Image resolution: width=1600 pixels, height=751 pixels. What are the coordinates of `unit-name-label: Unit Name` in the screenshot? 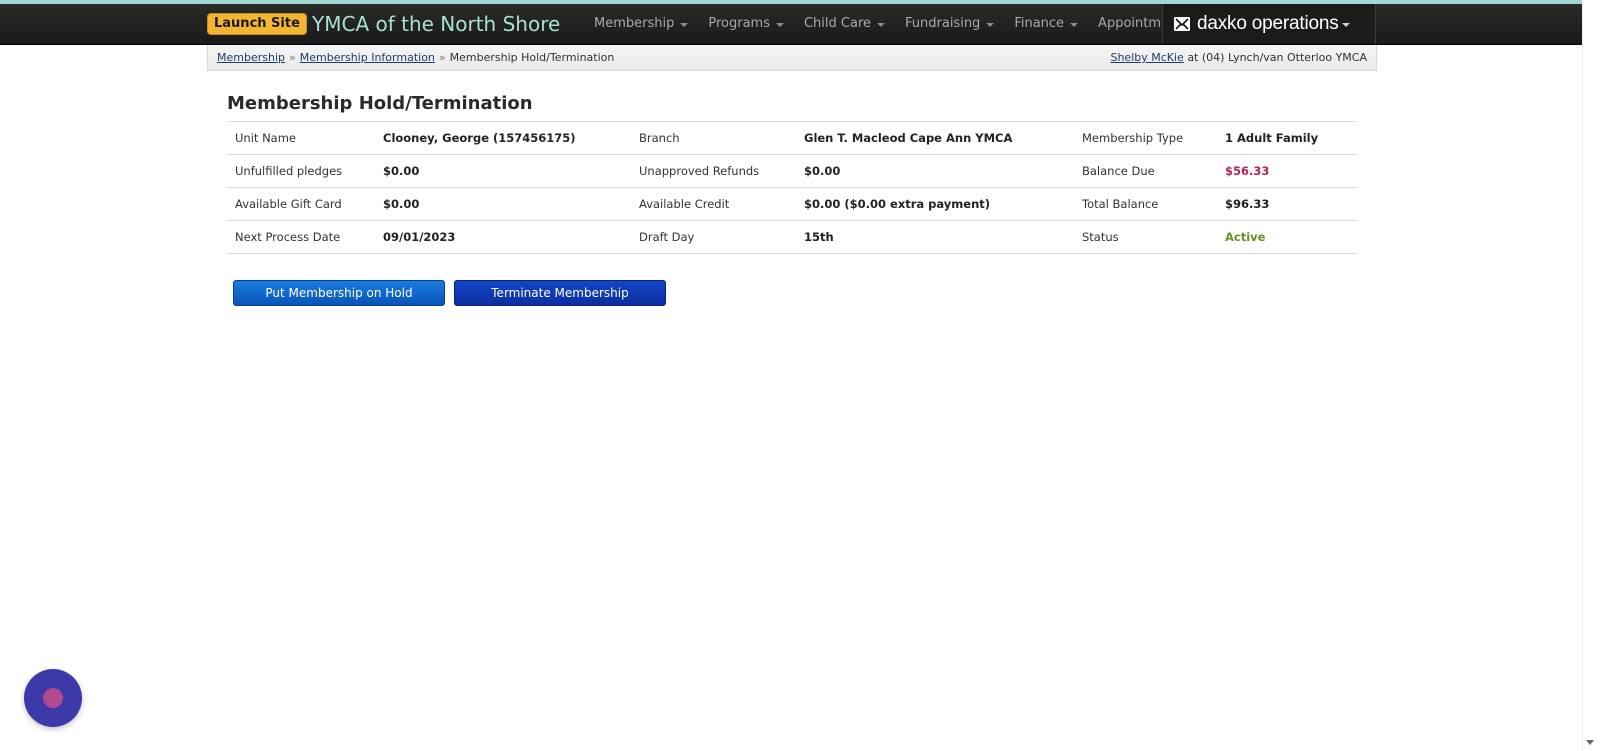 It's located at (301, 138).